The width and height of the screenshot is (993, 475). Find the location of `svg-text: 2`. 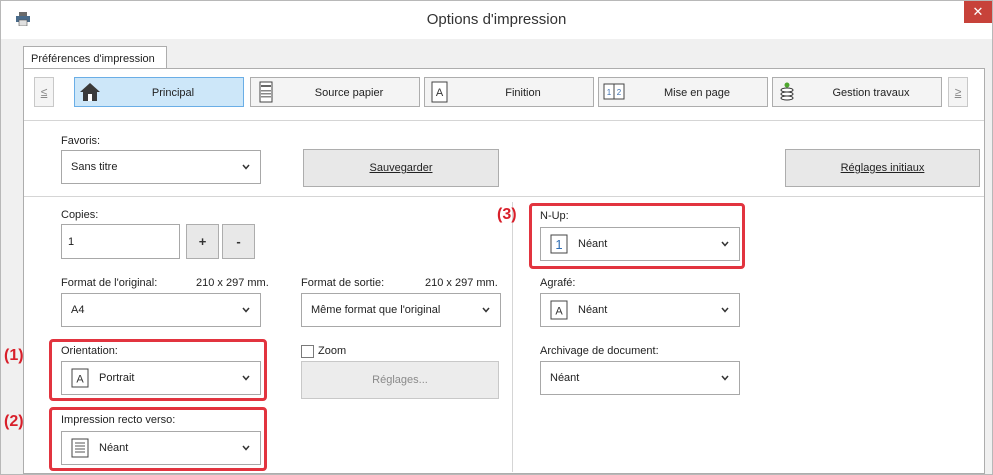

svg-text: 2 is located at coordinates (619, 92).